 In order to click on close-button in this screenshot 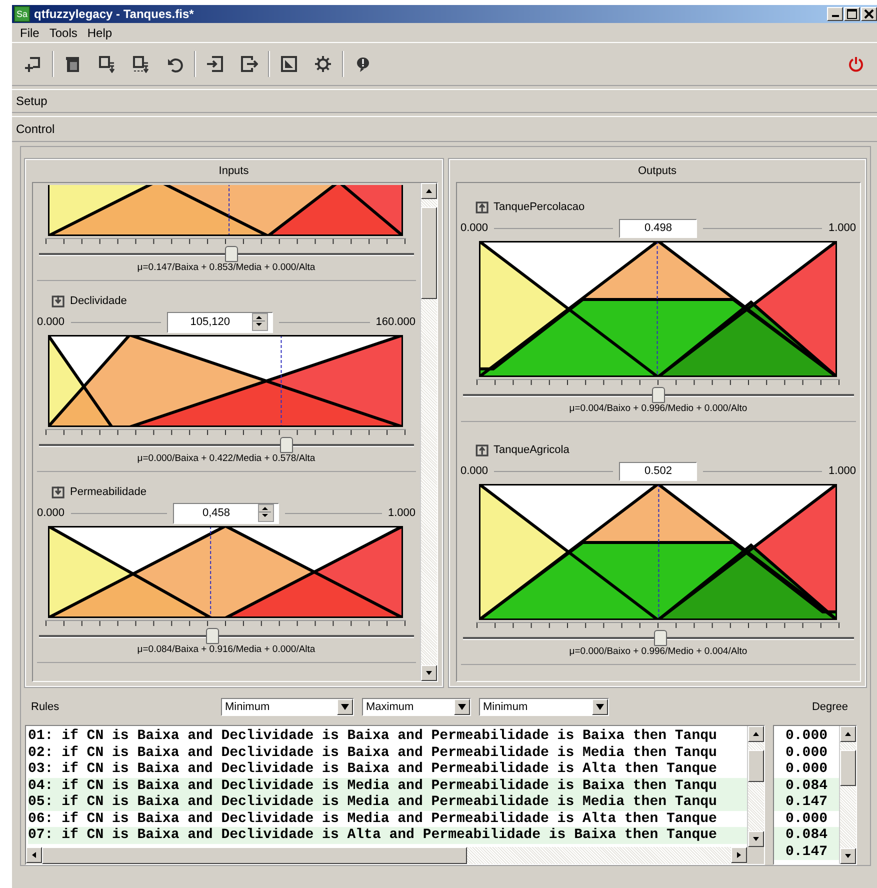, I will do `click(869, 14)`.